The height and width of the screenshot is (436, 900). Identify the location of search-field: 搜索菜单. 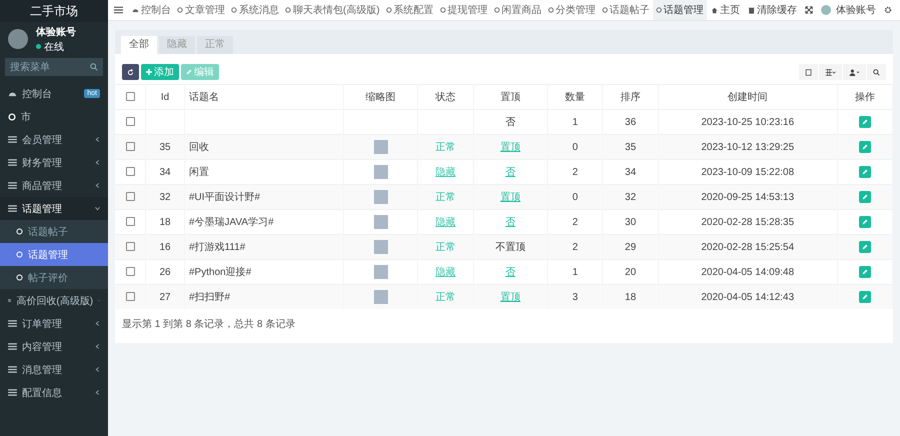
(54, 67).